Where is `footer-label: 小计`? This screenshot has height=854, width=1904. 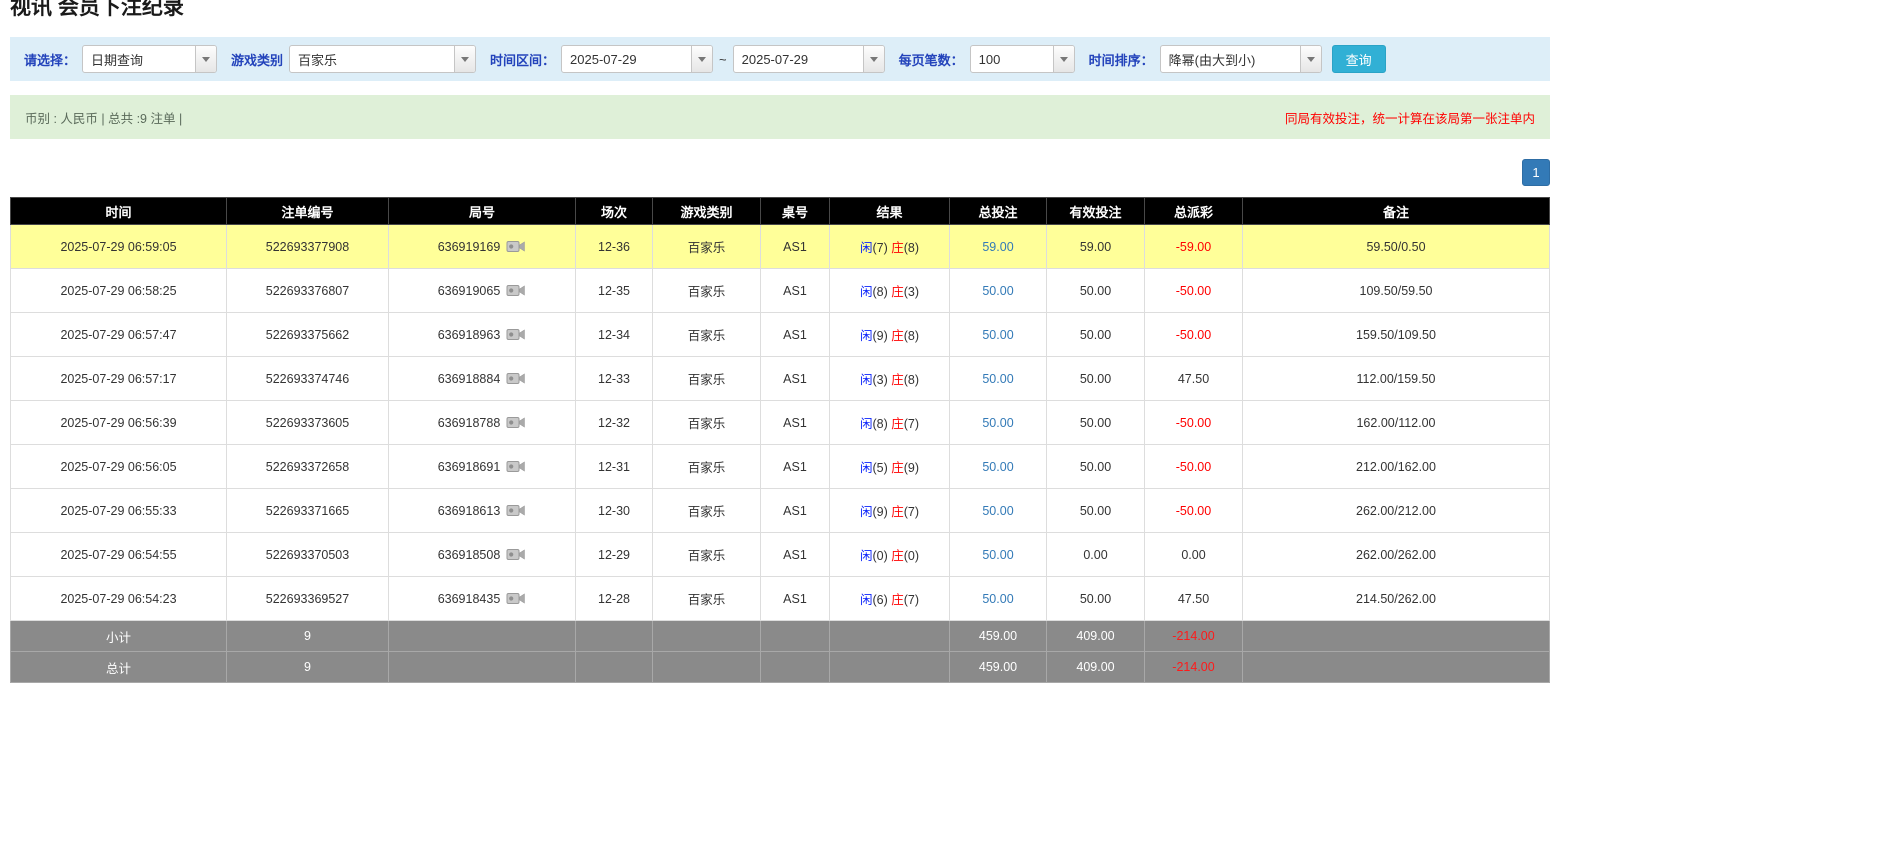 footer-label: 小计 is located at coordinates (118, 636).